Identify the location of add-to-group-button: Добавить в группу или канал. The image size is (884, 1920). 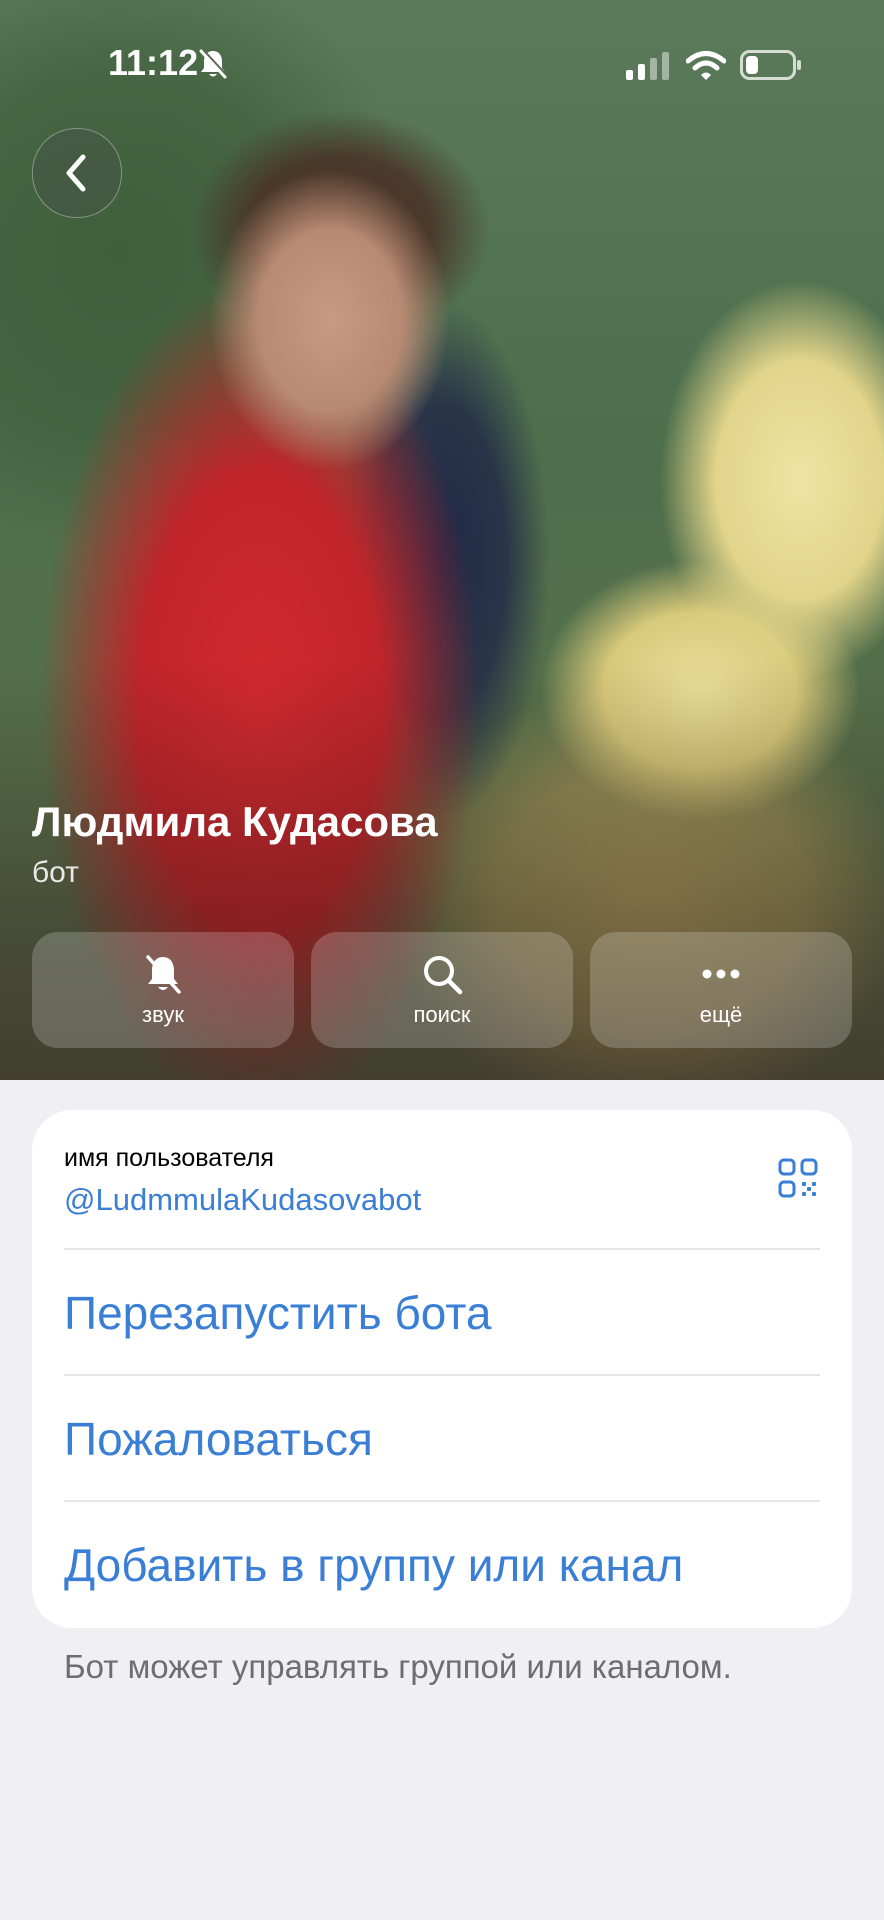
(373, 1565).